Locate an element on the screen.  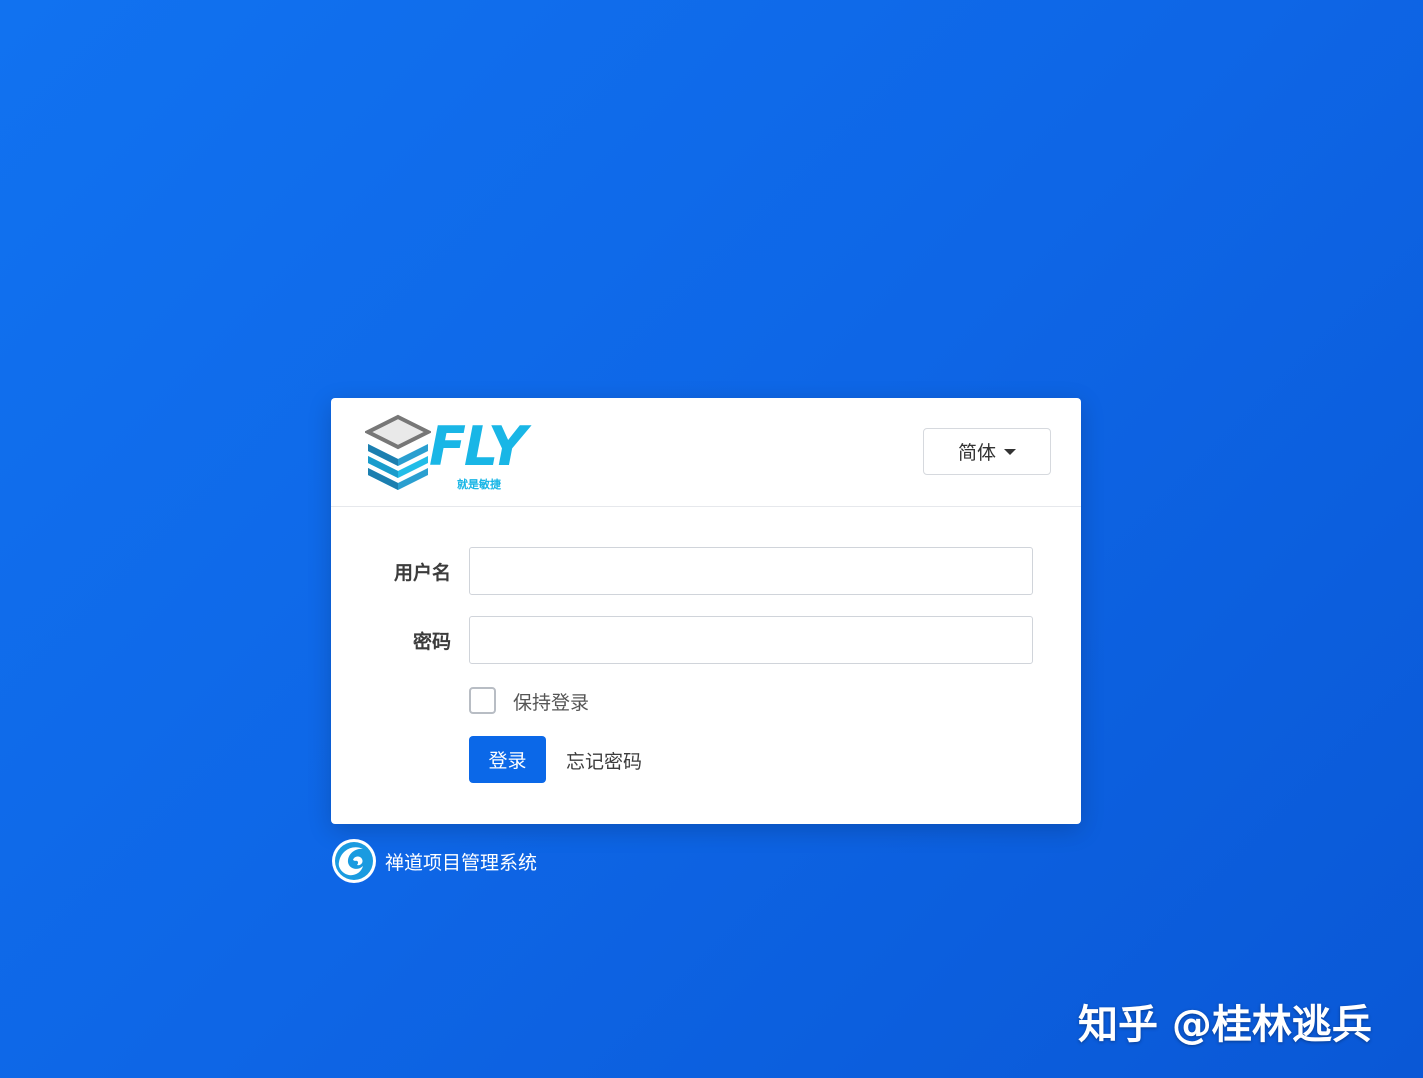
logo-tagline: 就是敏捷 is located at coordinates (479, 484).